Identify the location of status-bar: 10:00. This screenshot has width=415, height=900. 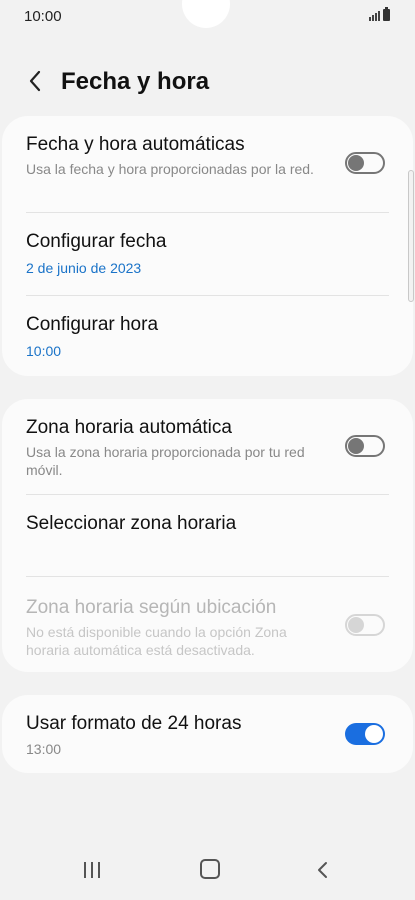
(207, 16).